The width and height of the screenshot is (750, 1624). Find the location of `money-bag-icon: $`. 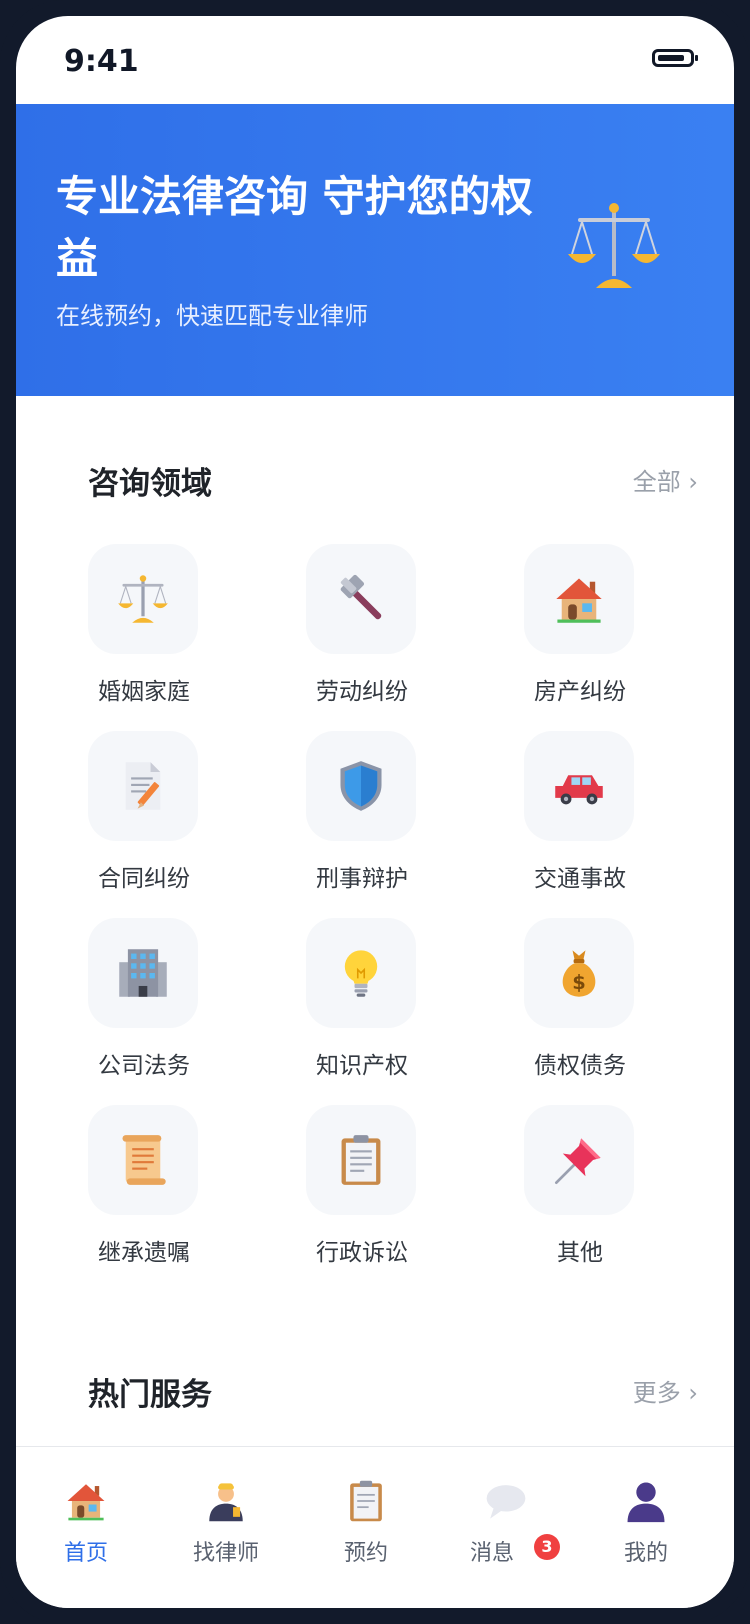

money-bag-icon: $ is located at coordinates (579, 973).